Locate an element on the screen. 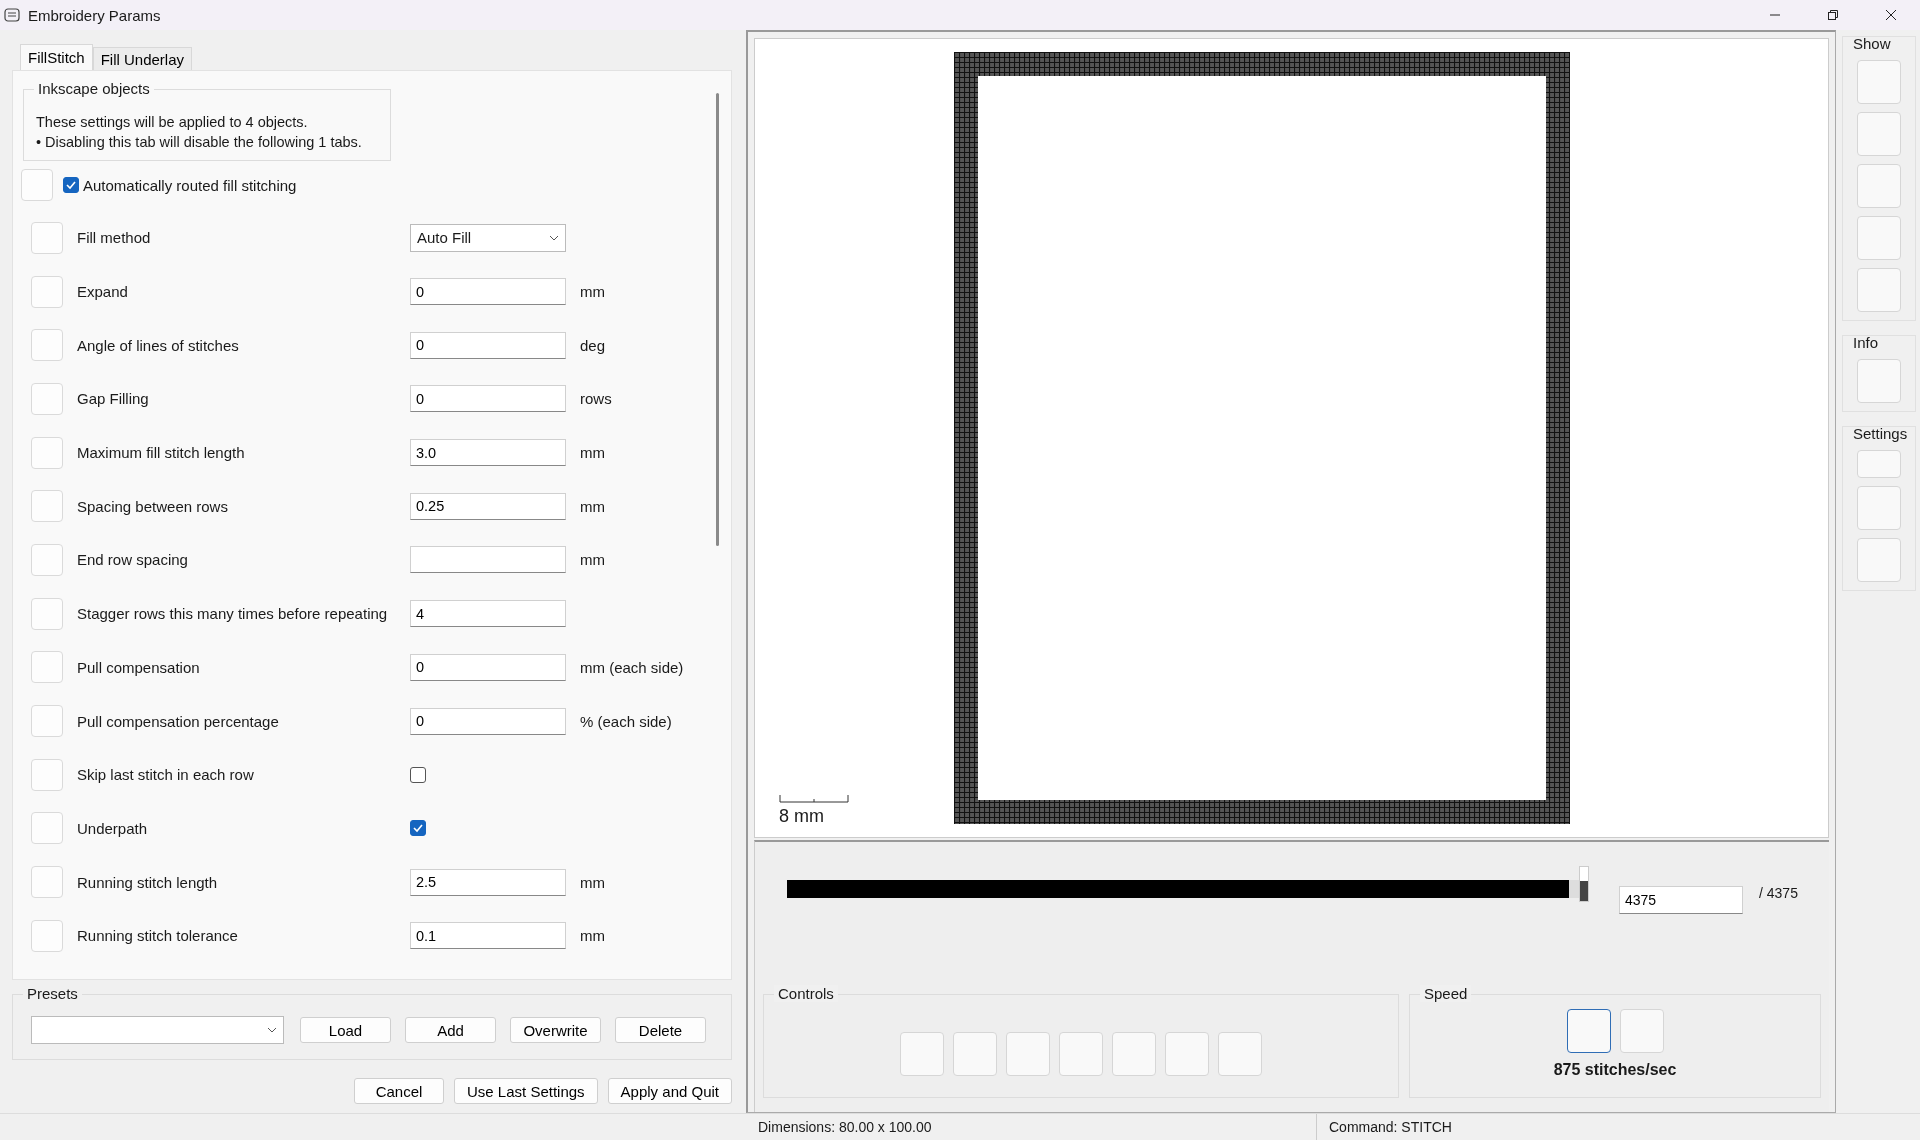  restore-icon is located at coordinates (1833, 15).